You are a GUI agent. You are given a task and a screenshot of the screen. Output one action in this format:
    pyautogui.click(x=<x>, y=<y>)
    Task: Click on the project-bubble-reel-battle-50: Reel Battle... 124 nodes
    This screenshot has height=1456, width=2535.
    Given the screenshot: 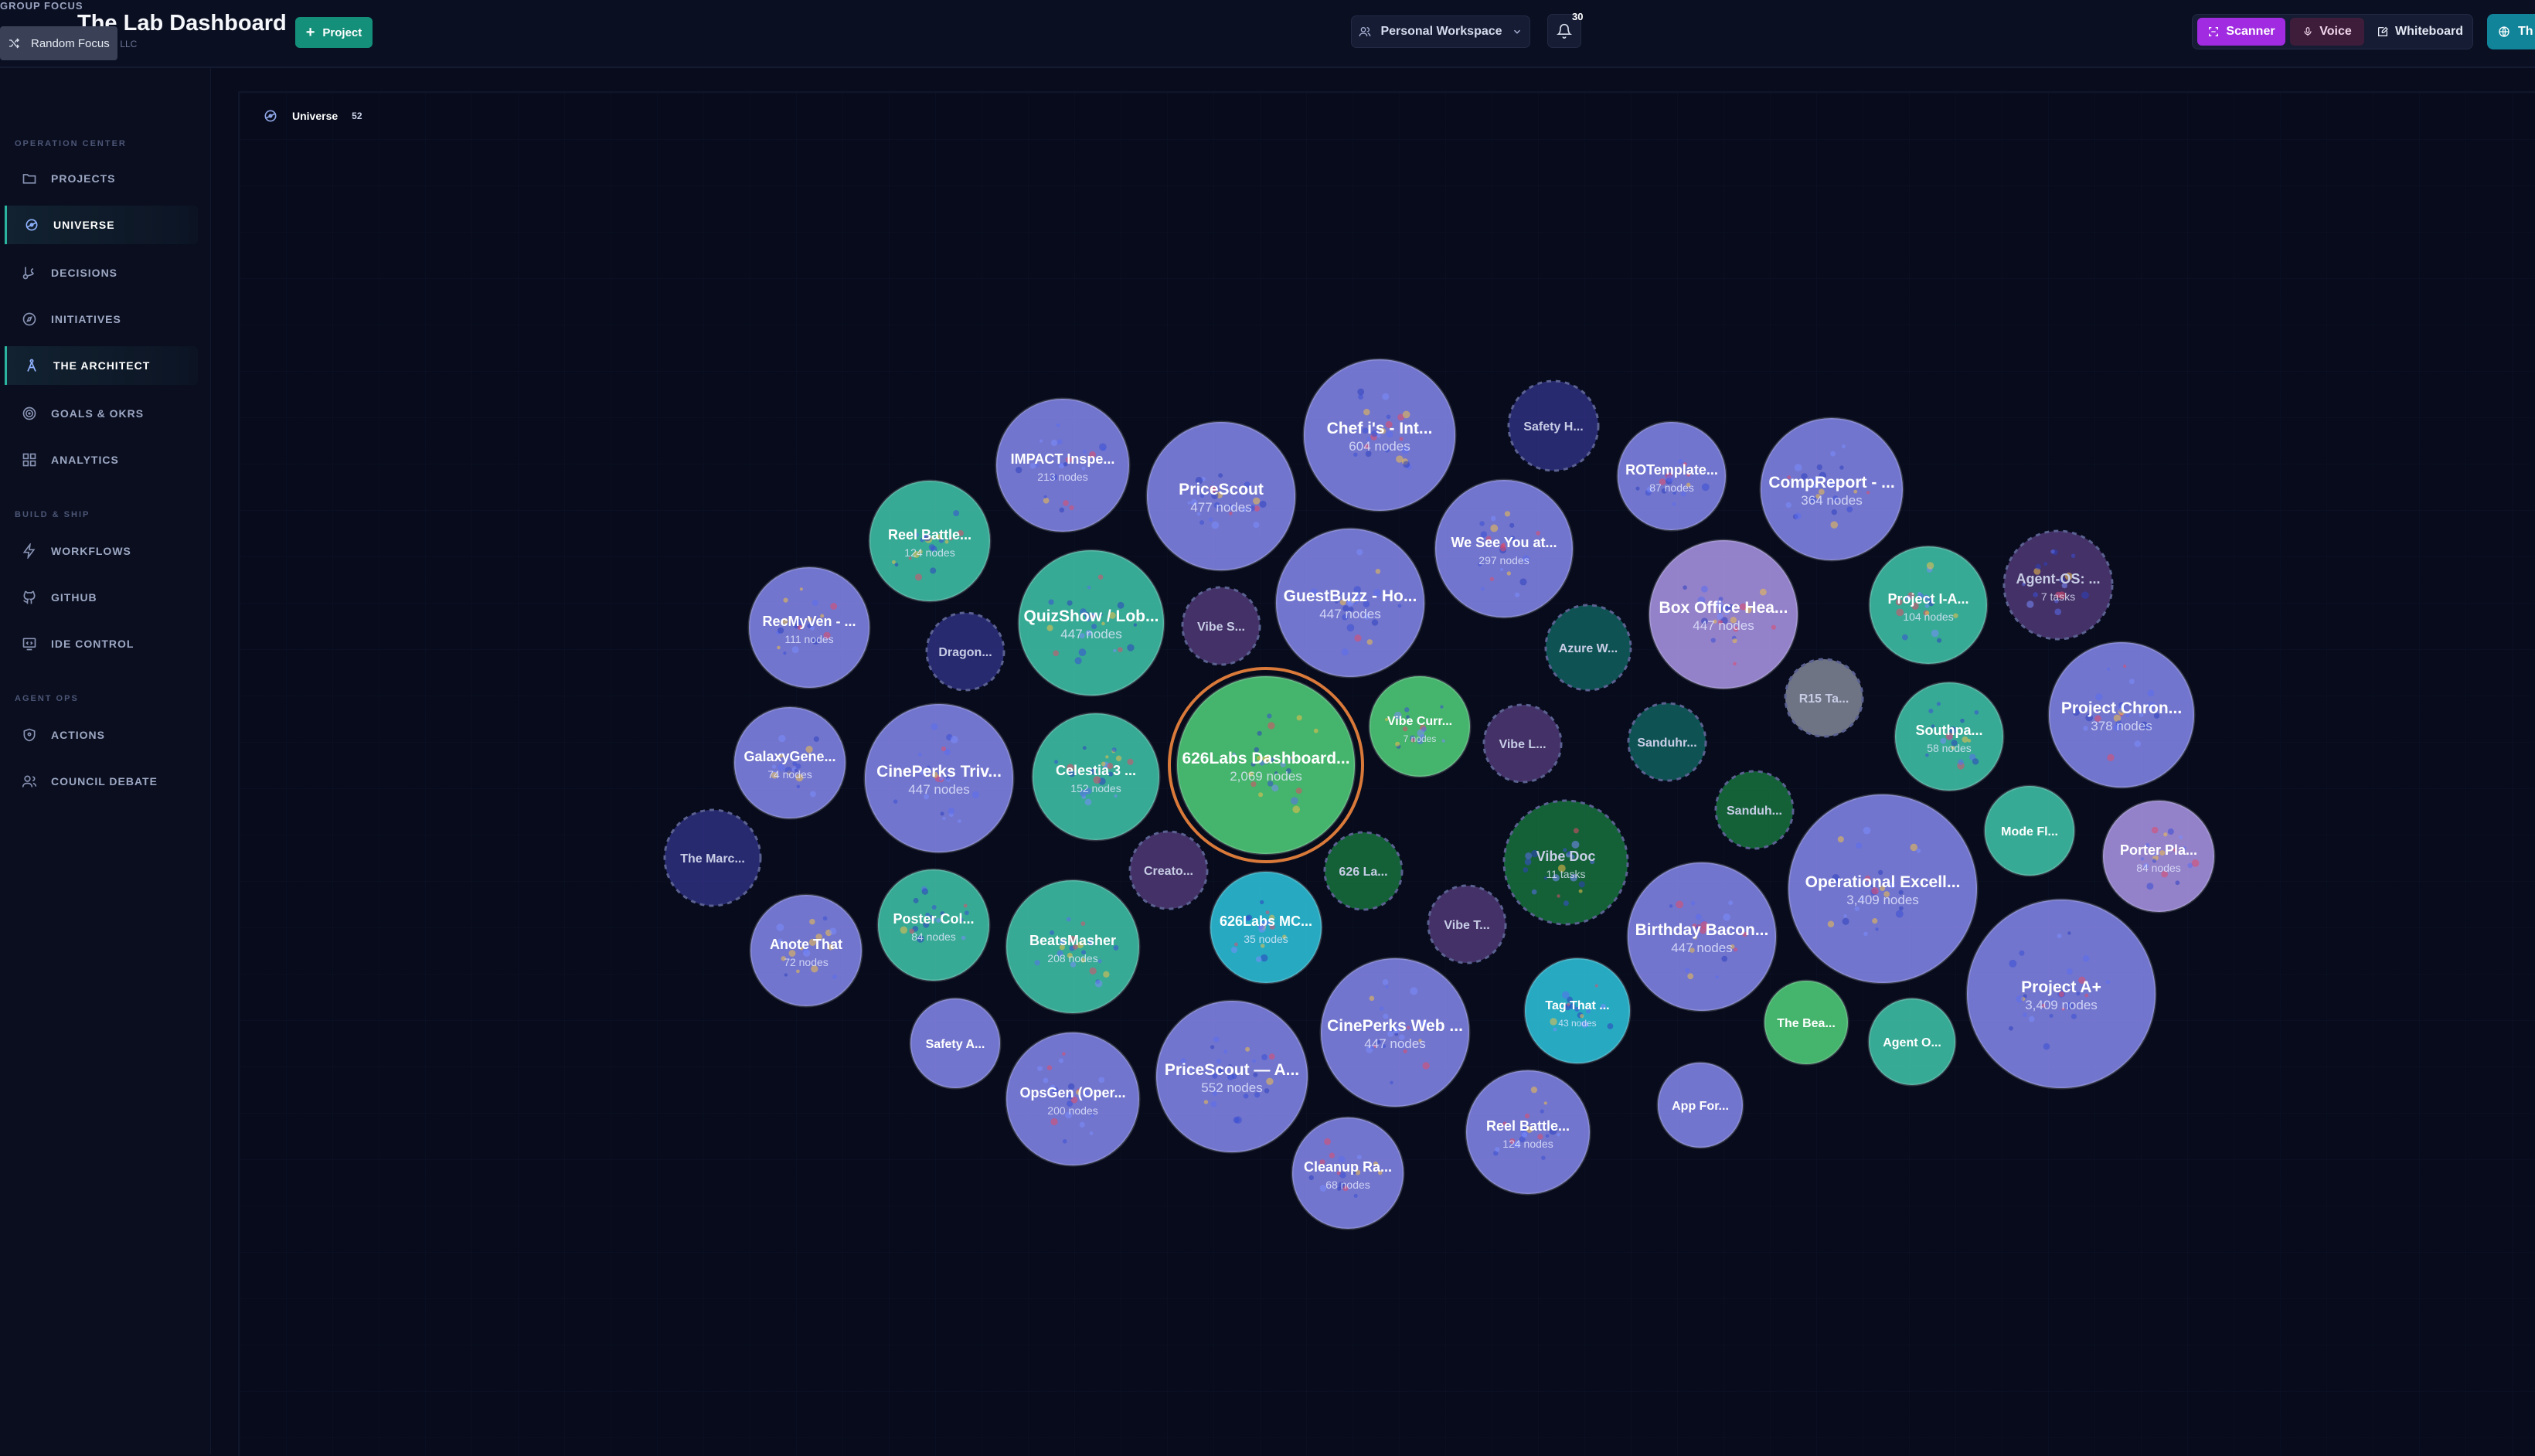 What is the action you would take?
    pyautogui.click(x=1528, y=1132)
    